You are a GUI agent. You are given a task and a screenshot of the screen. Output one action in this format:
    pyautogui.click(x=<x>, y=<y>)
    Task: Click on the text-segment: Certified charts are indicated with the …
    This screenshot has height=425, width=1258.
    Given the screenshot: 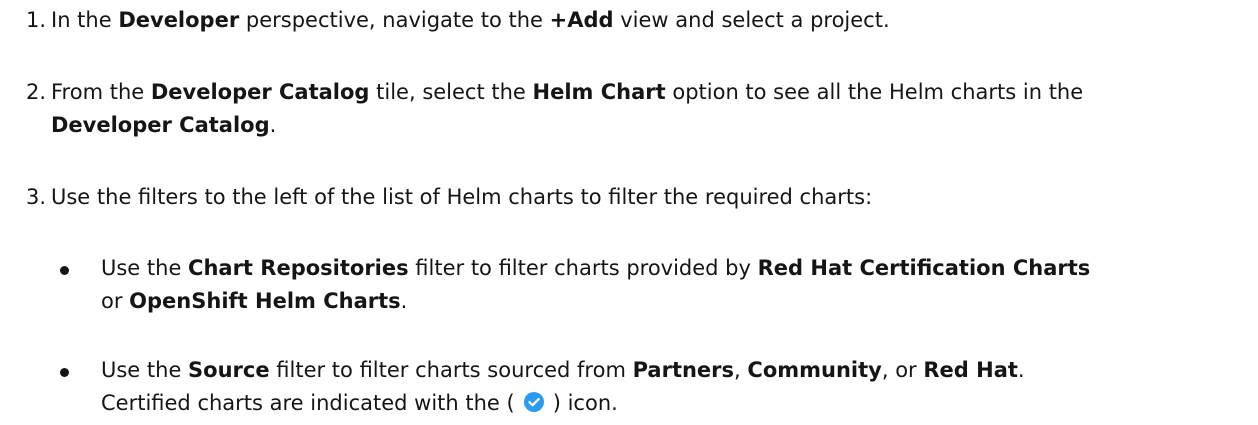 What is the action you would take?
    pyautogui.click(x=308, y=403)
    